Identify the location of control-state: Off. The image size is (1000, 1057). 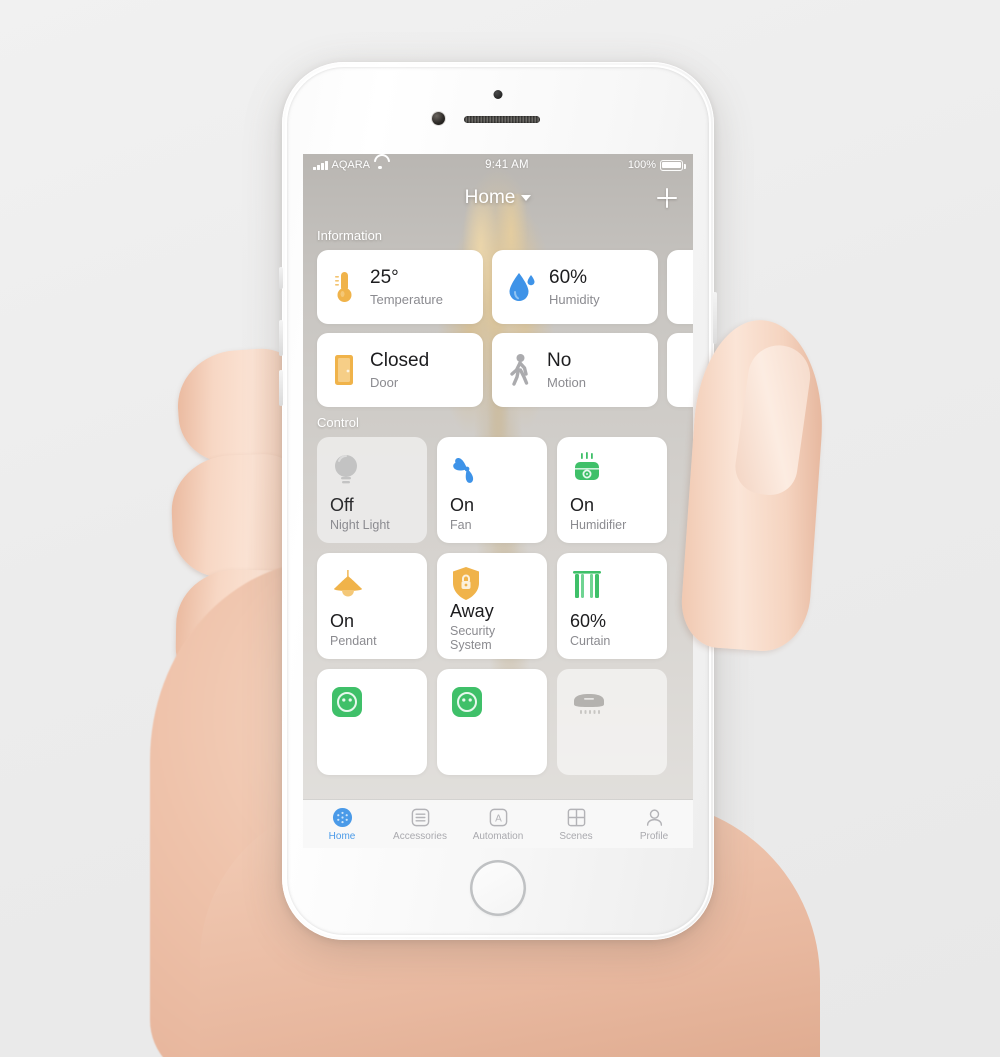
(342, 505).